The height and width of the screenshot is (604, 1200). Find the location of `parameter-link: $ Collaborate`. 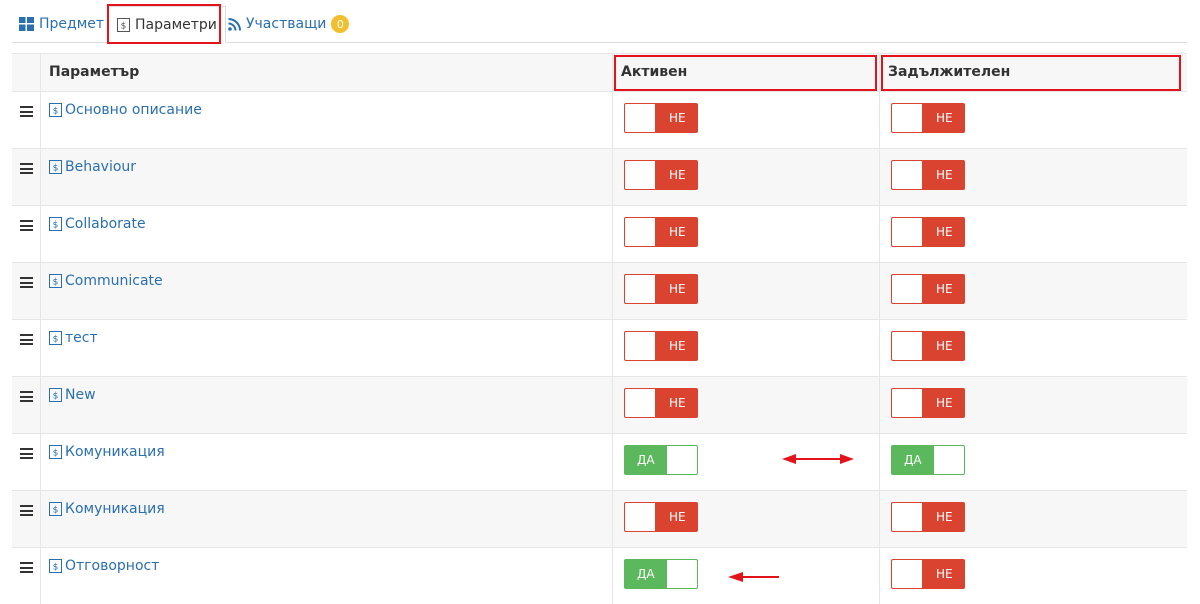

parameter-link: $ Collaborate is located at coordinates (97, 224).